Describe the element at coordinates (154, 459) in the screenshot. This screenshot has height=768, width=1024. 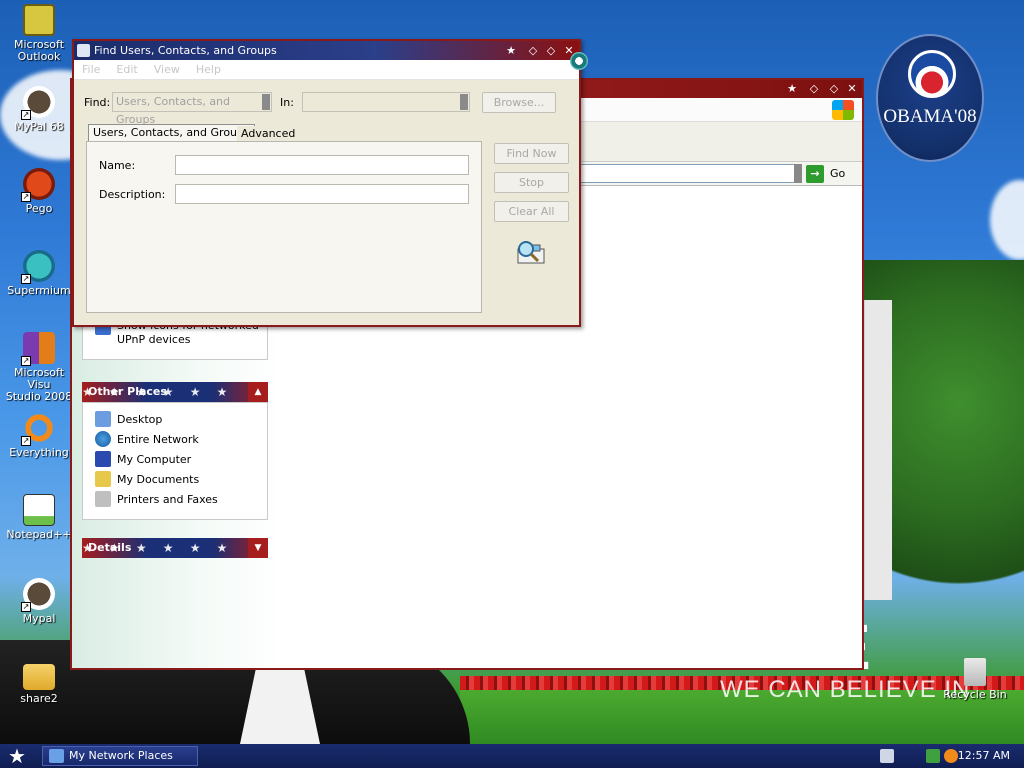
I see `place-label: My Computer` at that location.